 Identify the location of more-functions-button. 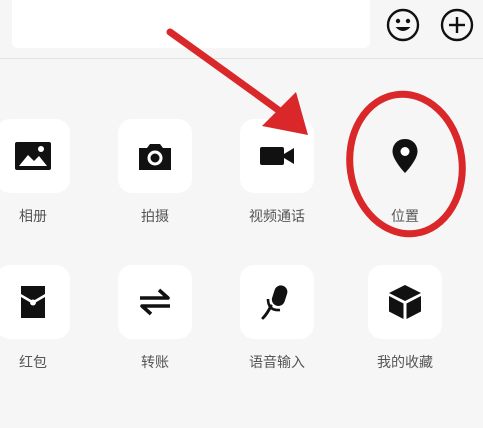
(457, 25).